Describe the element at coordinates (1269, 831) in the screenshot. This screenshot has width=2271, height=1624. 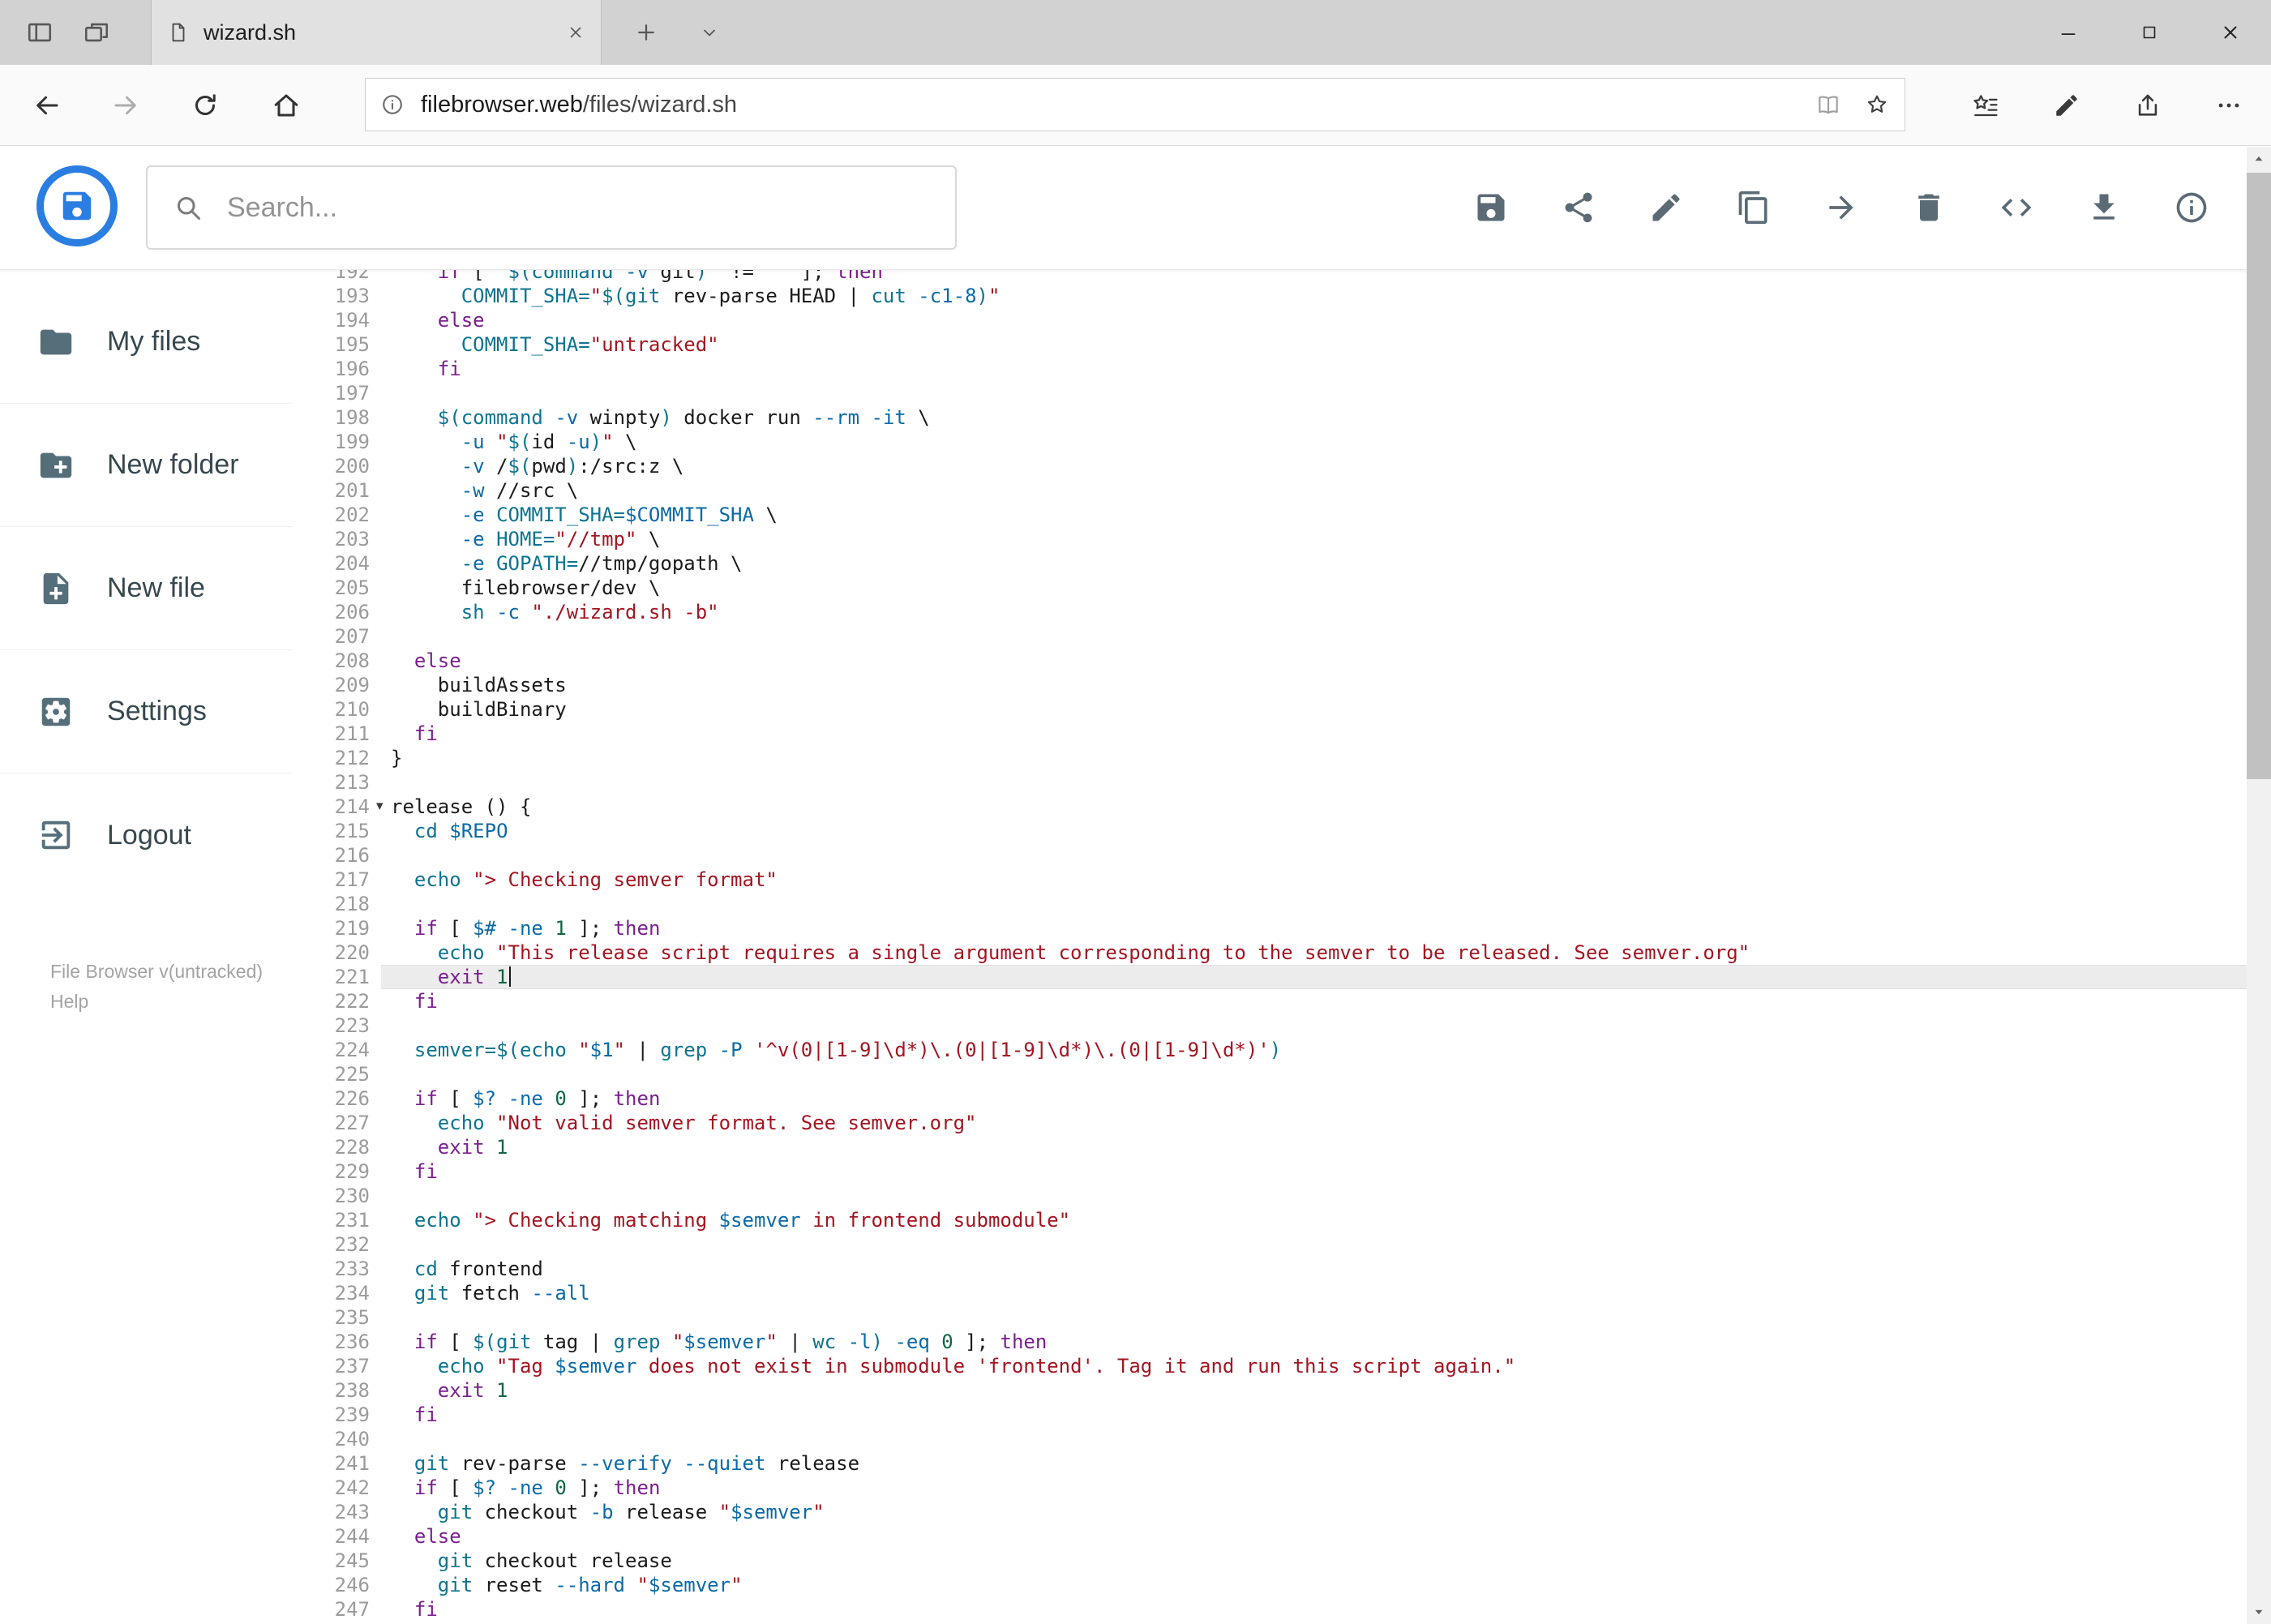
I see `code-line-215: 215 cd $REPO` at that location.